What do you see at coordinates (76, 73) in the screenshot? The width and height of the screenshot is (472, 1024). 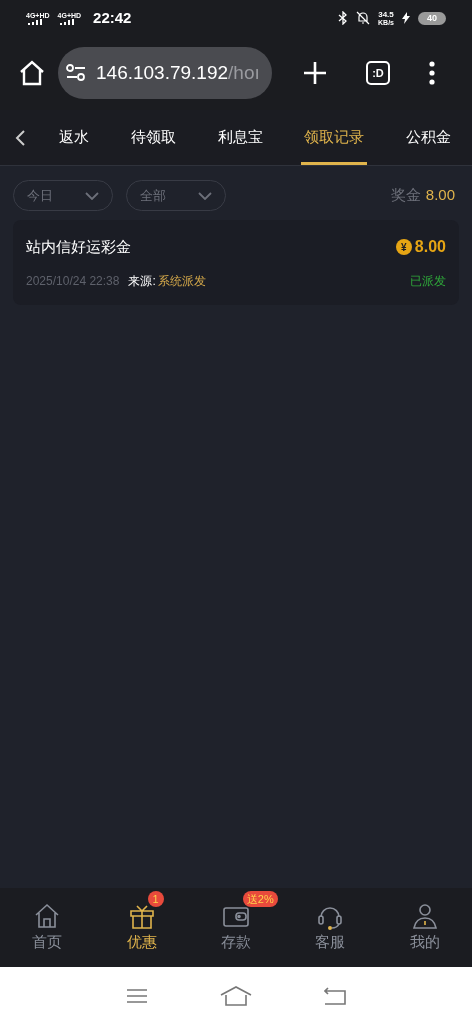 I see `site-settings-icon` at bounding box center [76, 73].